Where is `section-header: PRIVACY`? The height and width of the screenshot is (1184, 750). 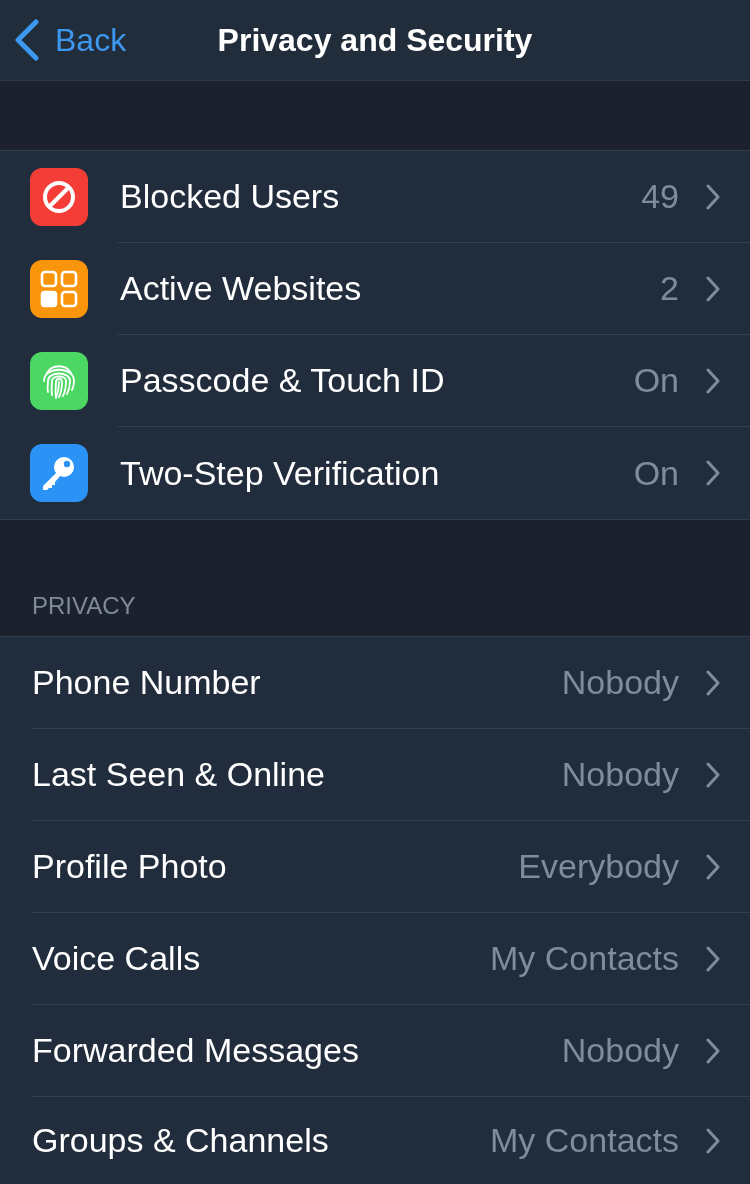 section-header: PRIVACY is located at coordinates (84, 606).